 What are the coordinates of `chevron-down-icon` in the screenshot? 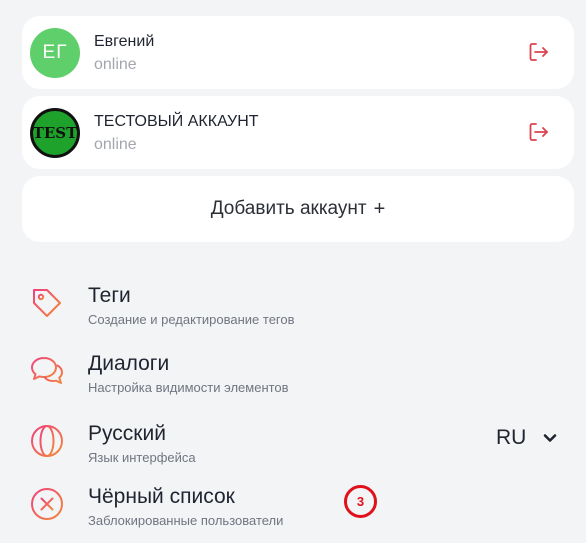 It's located at (550, 438).